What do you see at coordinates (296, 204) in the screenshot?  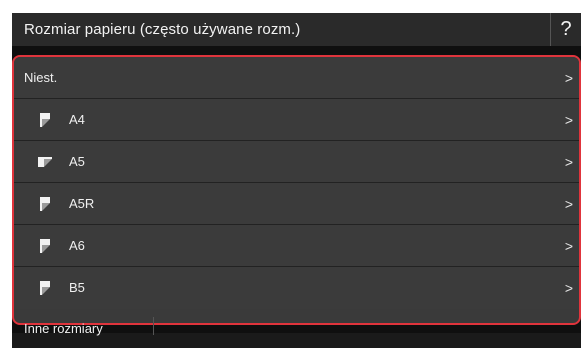 I see `list-item-a5r: A5R >` at bounding box center [296, 204].